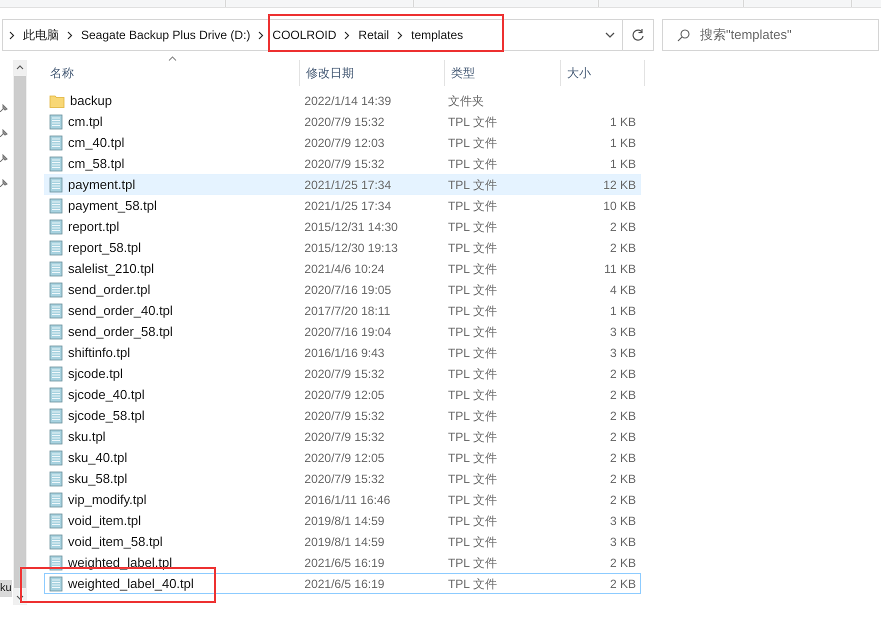 This screenshot has height=617, width=881. What do you see at coordinates (342, 373) in the screenshot?
I see `file-row: sjcode.tpl 2020/7/9 15:32 TPL 文件 2 KB` at bounding box center [342, 373].